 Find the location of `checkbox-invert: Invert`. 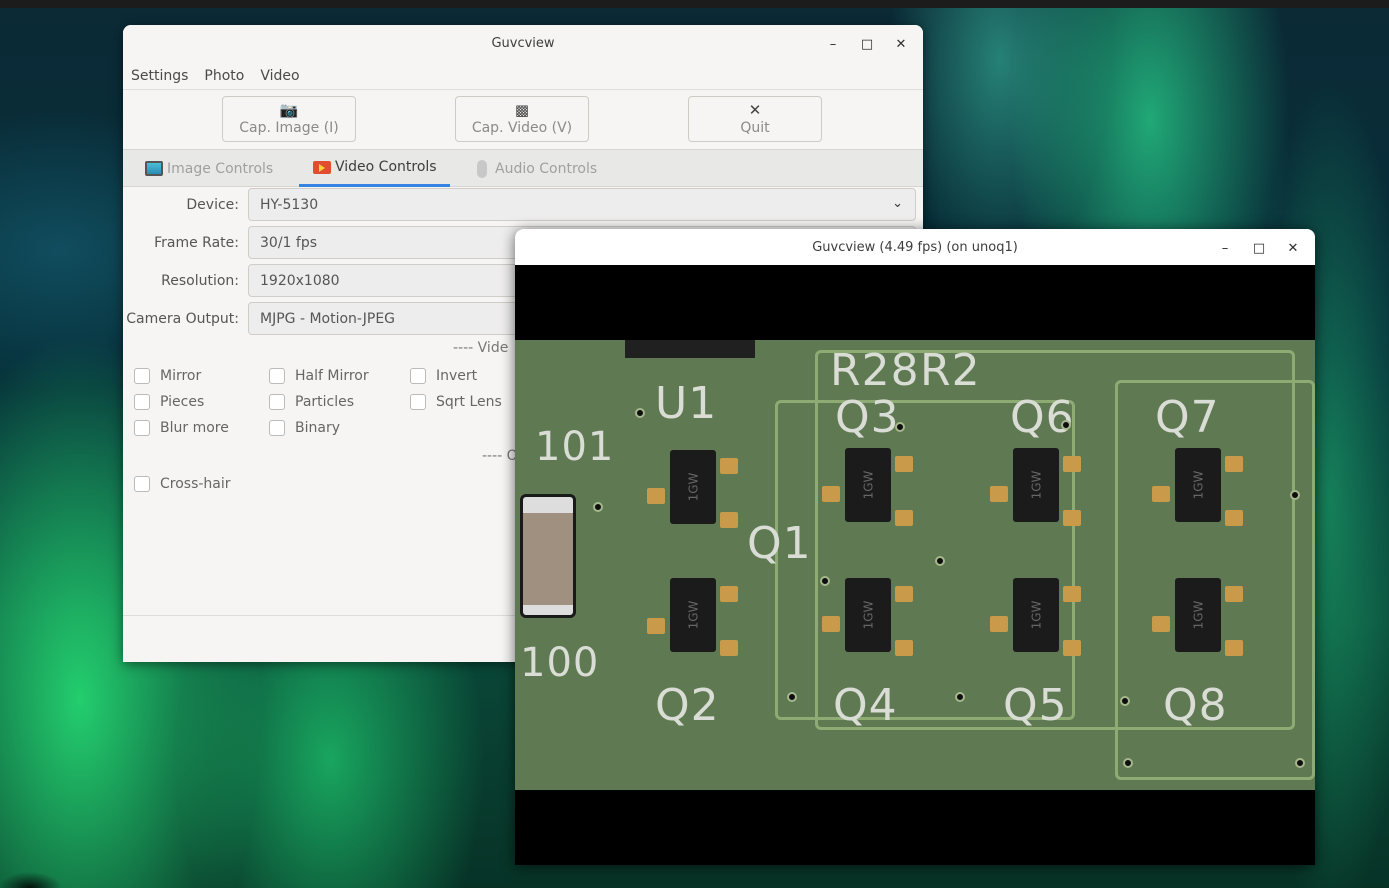

checkbox-invert: Invert is located at coordinates (443, 376).